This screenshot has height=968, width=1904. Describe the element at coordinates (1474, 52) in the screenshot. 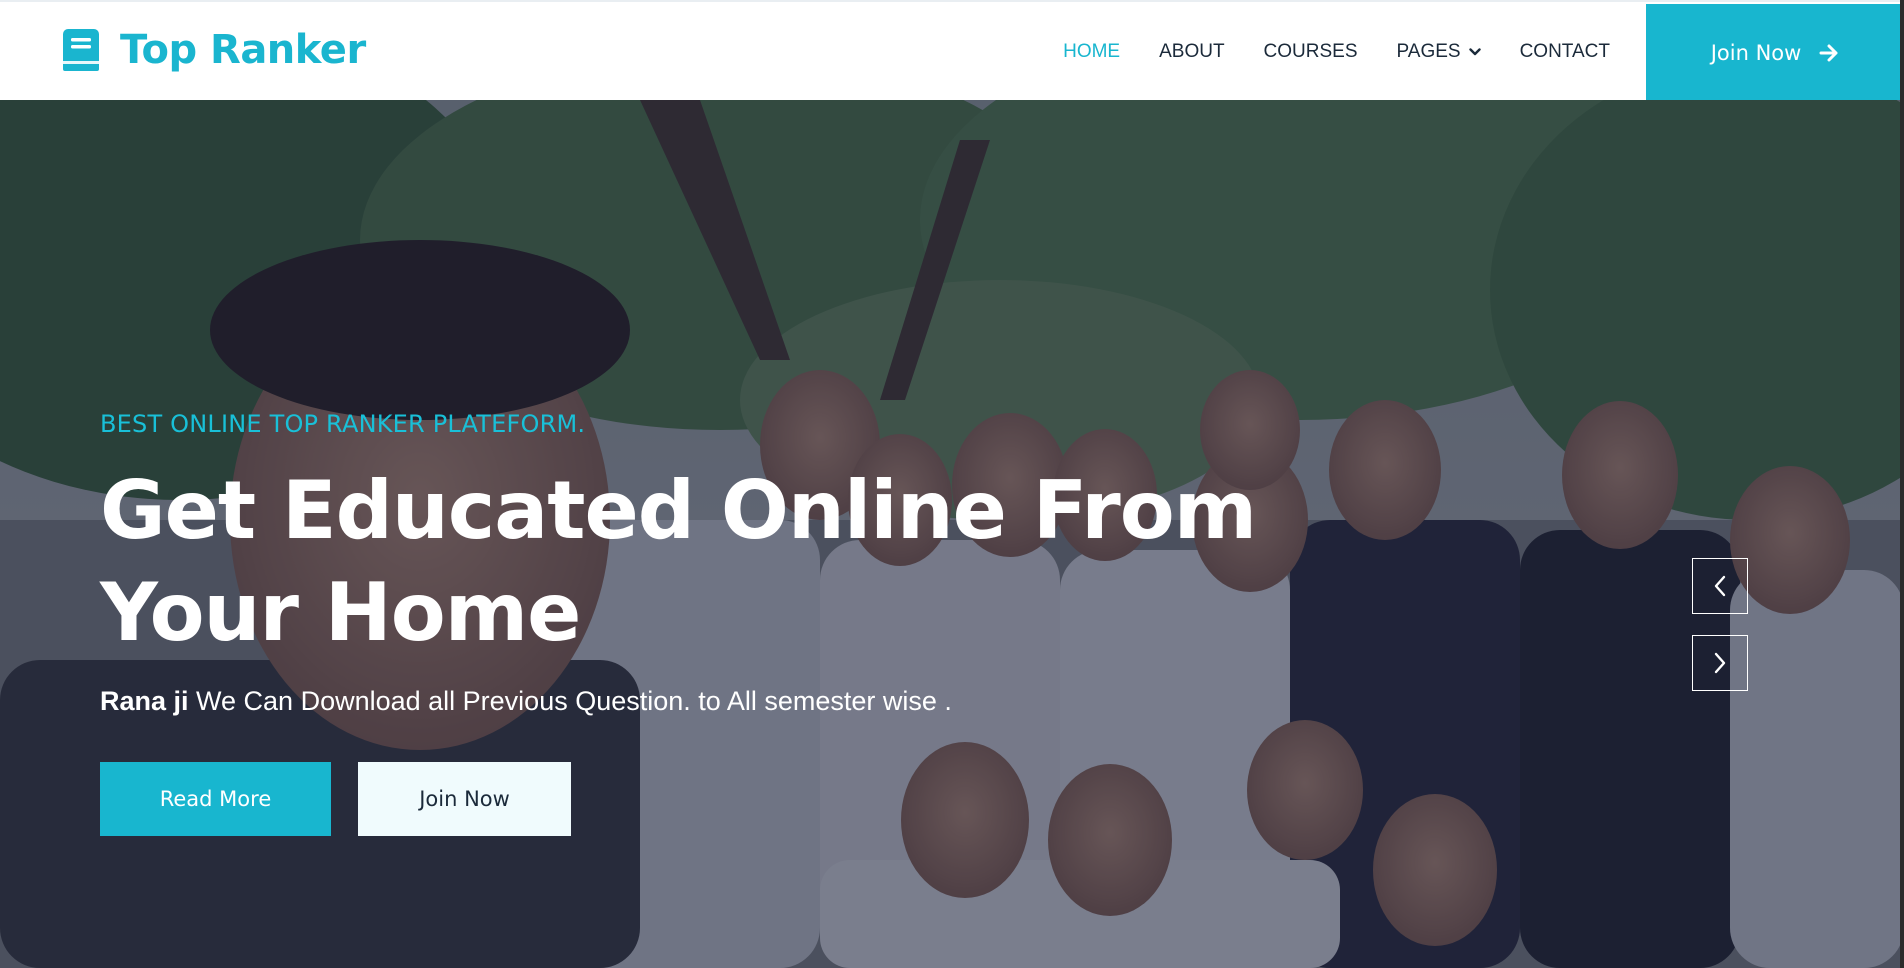

I see `chevron-down-icon` at that location.